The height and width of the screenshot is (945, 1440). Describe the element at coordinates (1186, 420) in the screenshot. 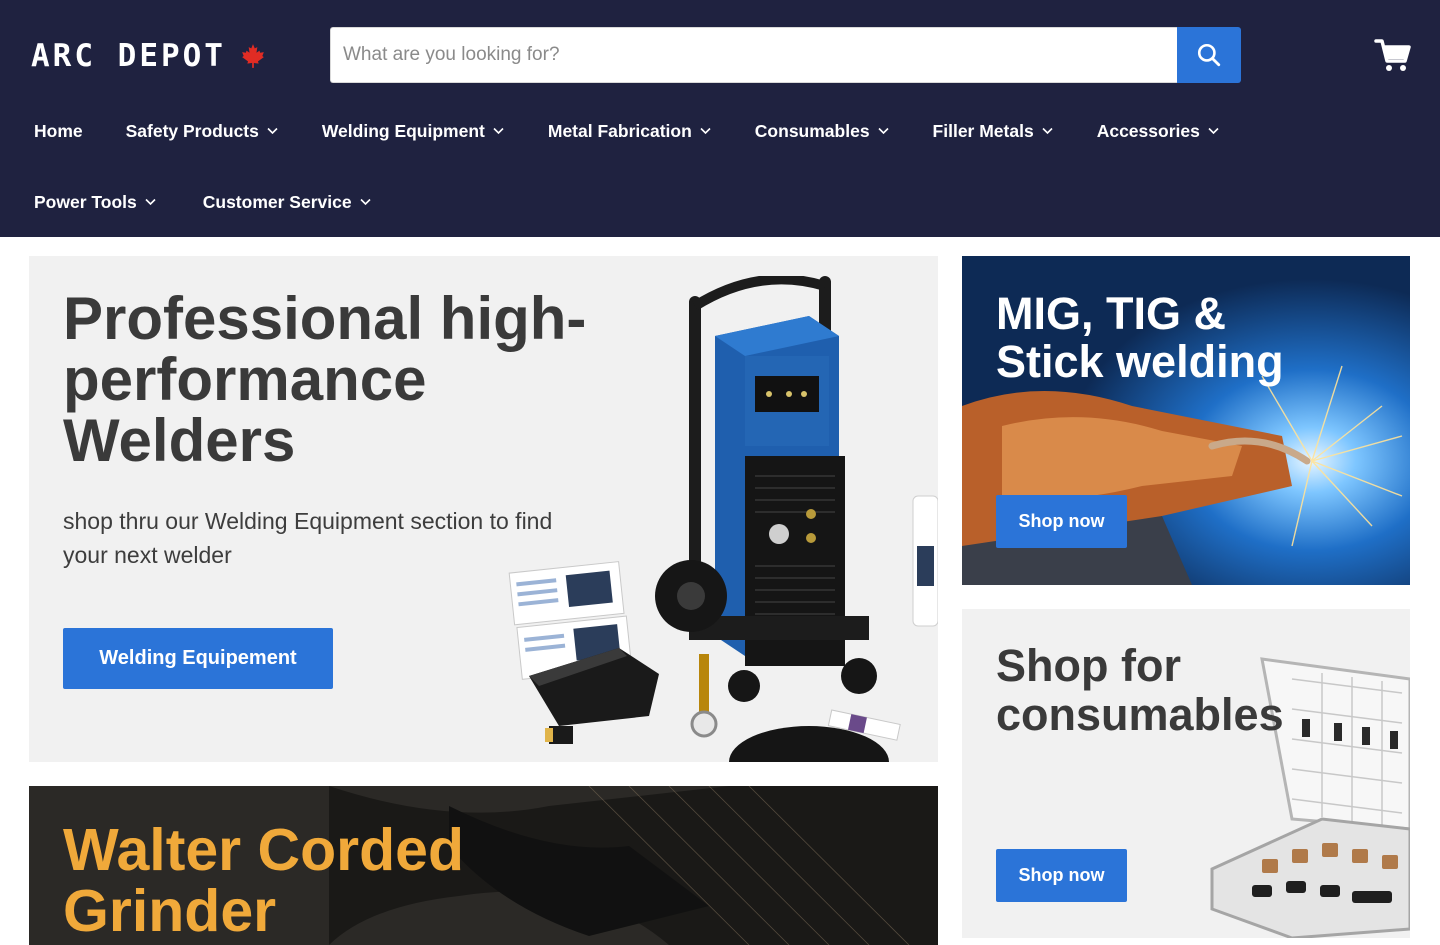

I see `mig-tig-stick-card: MIG, TIG & Stick welding Shop now` at that location.